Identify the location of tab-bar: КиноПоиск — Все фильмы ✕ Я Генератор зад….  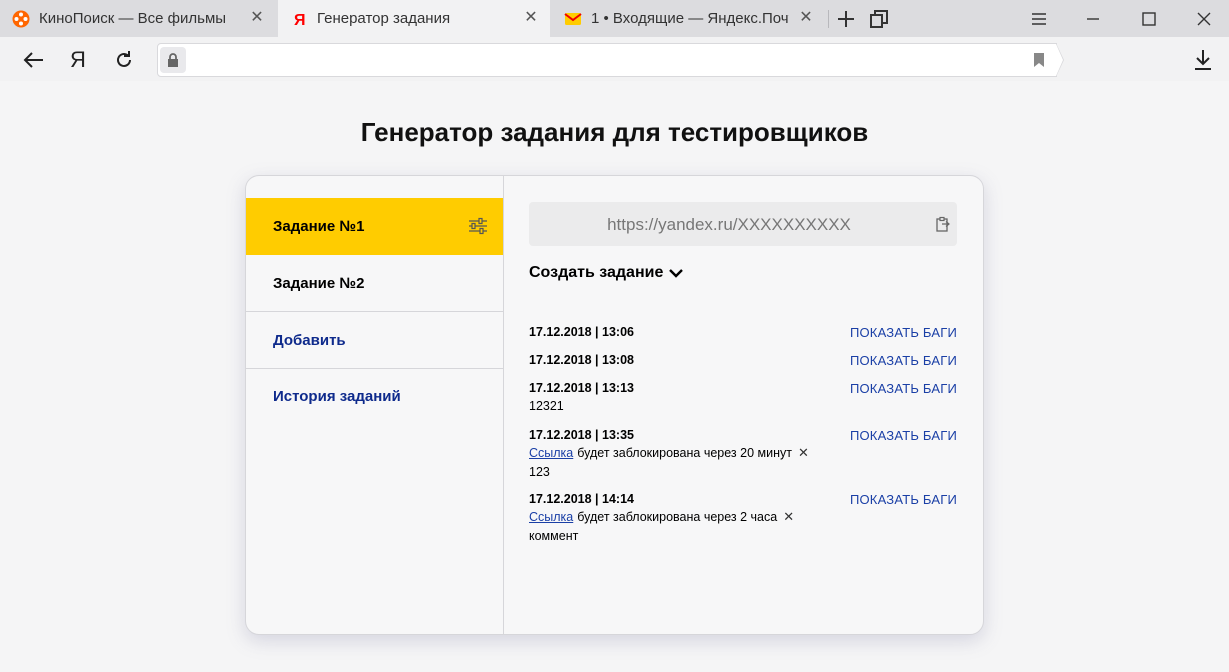
(614, 18).